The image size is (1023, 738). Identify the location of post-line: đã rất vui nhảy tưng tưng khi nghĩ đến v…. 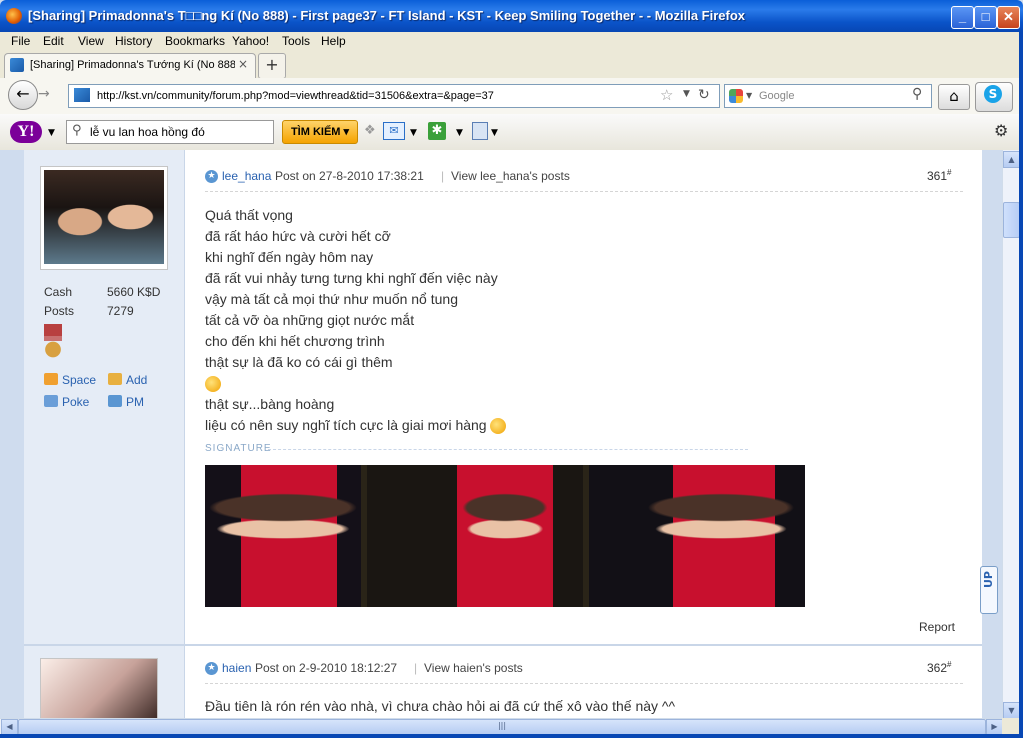
(351, 278).